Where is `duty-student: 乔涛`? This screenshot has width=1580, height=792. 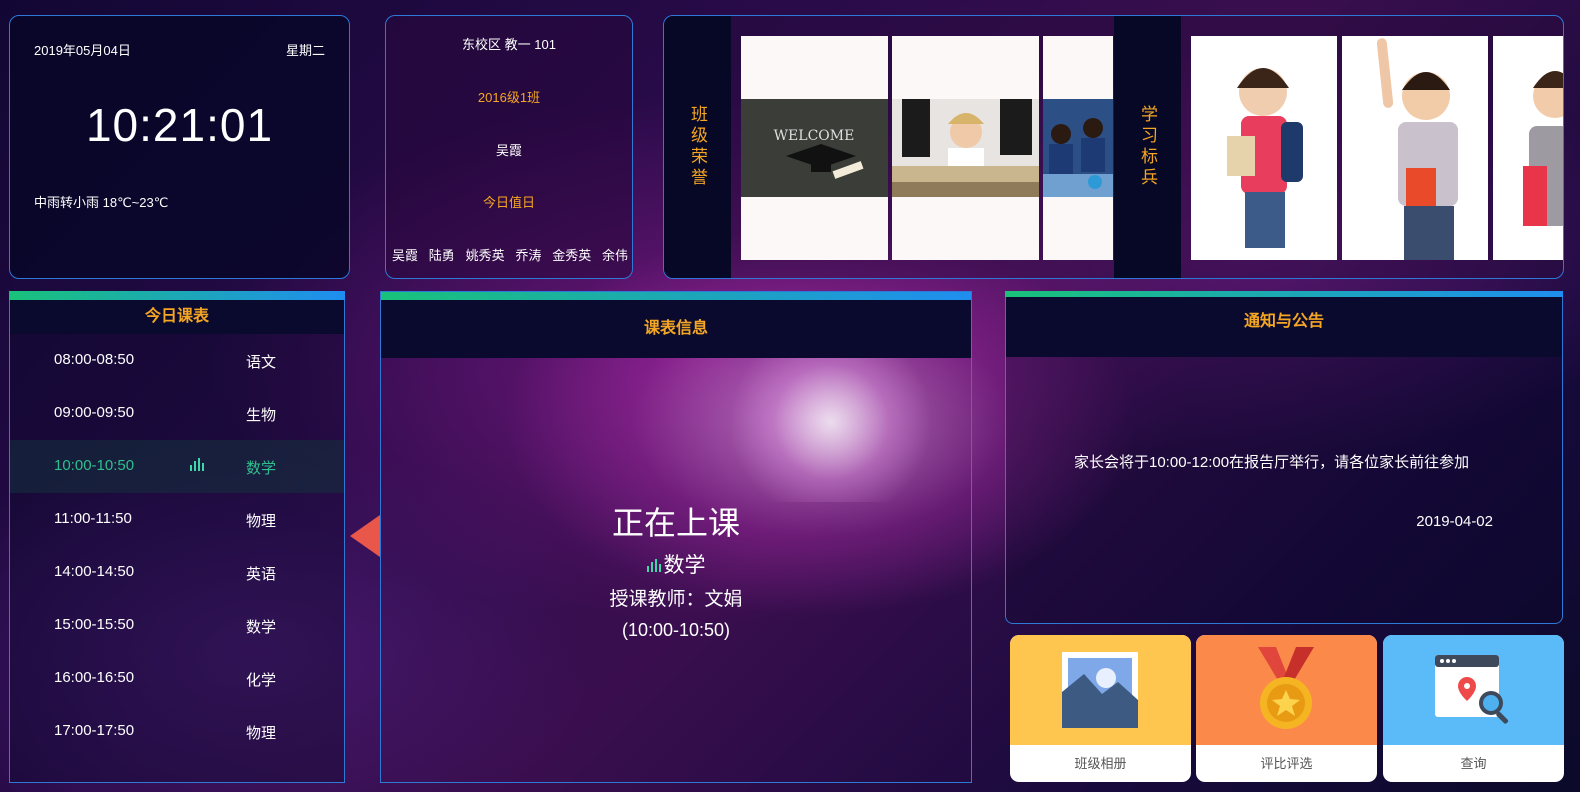
duty-student: 乔涛 is located at coordinates (528, 255).